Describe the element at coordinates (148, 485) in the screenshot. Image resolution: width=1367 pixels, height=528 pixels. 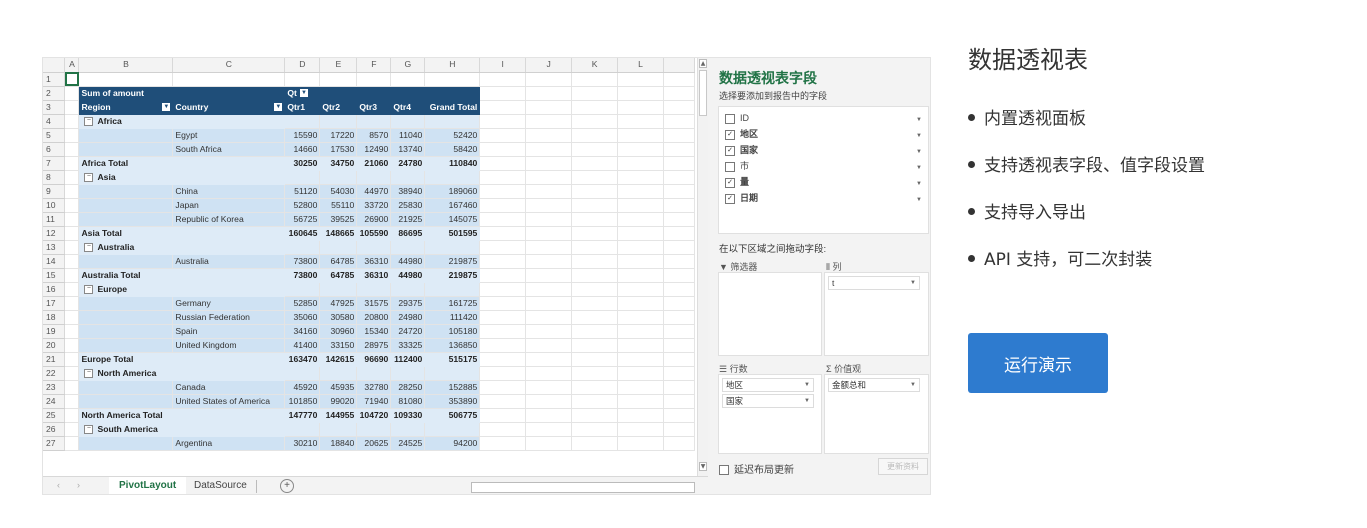
I see `tab-pivotlayout: PivotLayout` at that location.